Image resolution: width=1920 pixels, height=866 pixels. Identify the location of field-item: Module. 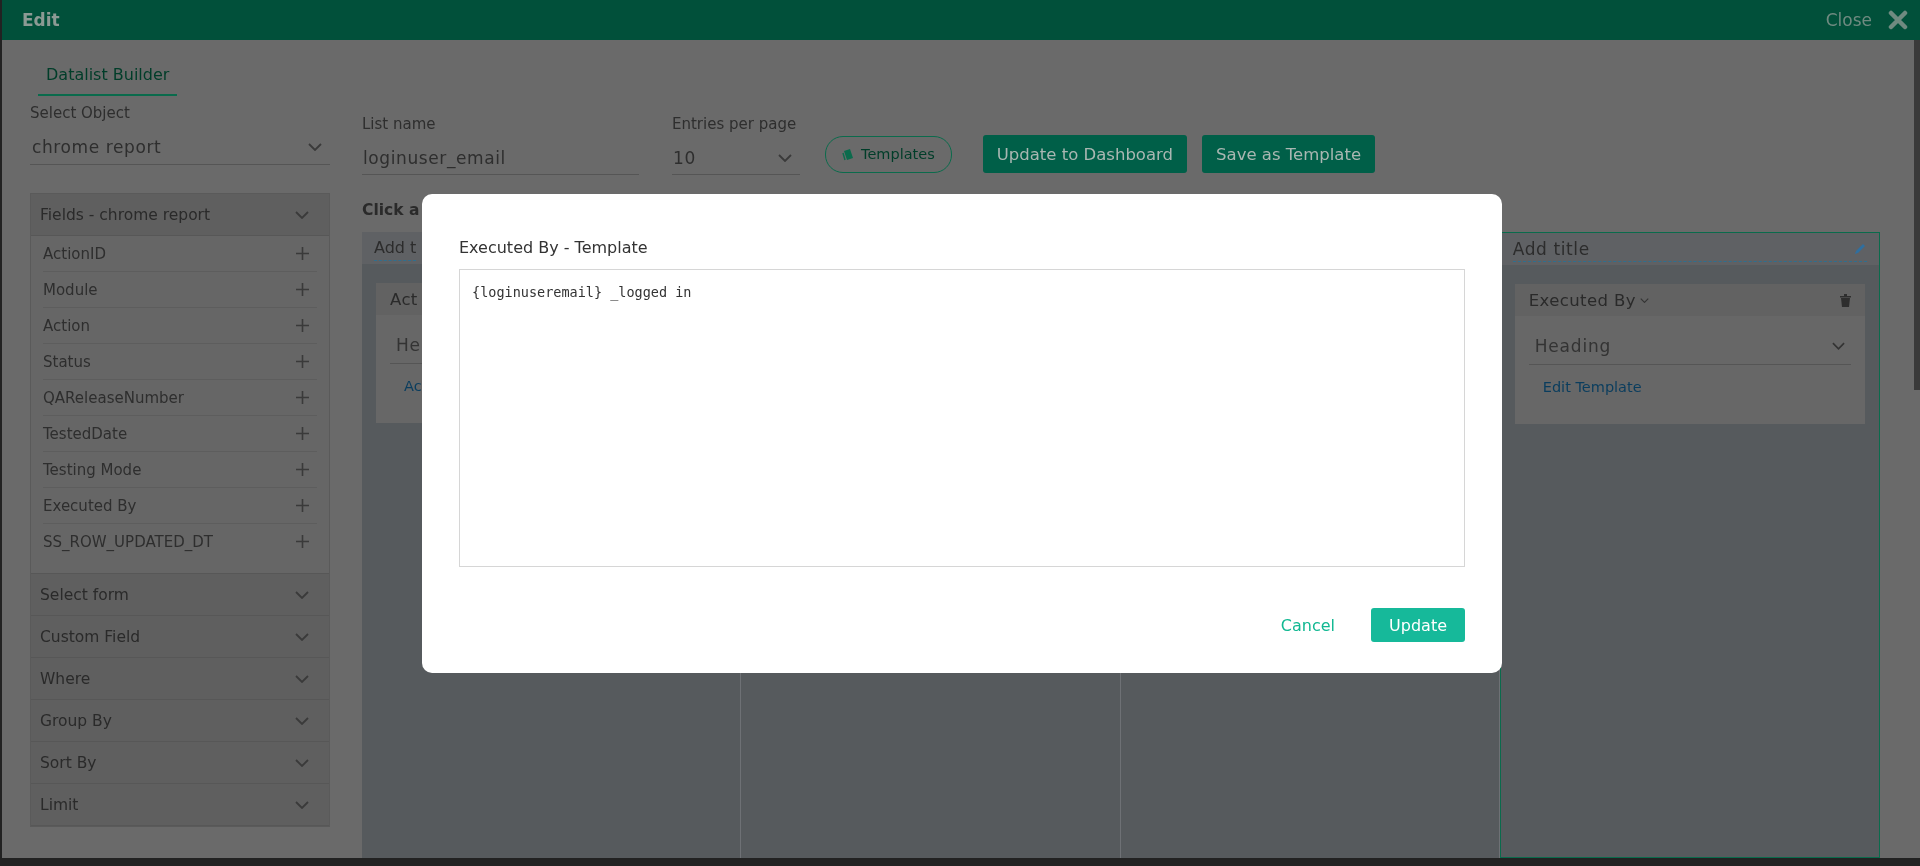
(180, 290).